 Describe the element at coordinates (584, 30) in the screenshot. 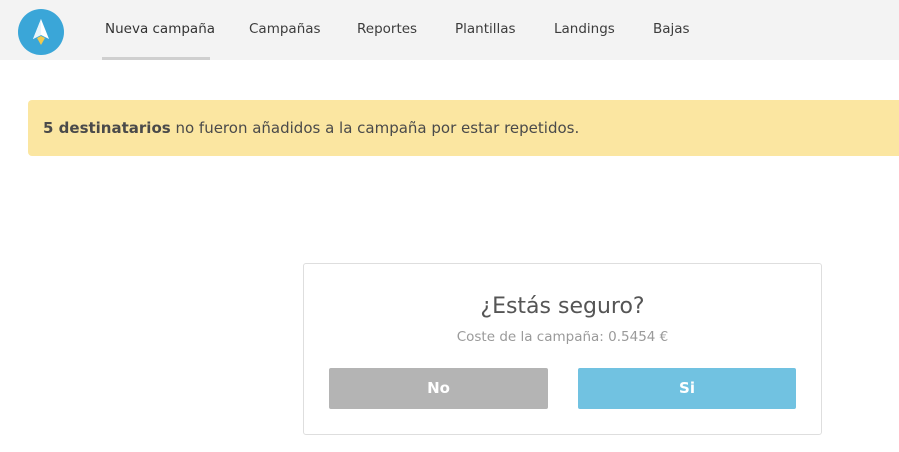

I see `nav-landings: Landings` at that location.